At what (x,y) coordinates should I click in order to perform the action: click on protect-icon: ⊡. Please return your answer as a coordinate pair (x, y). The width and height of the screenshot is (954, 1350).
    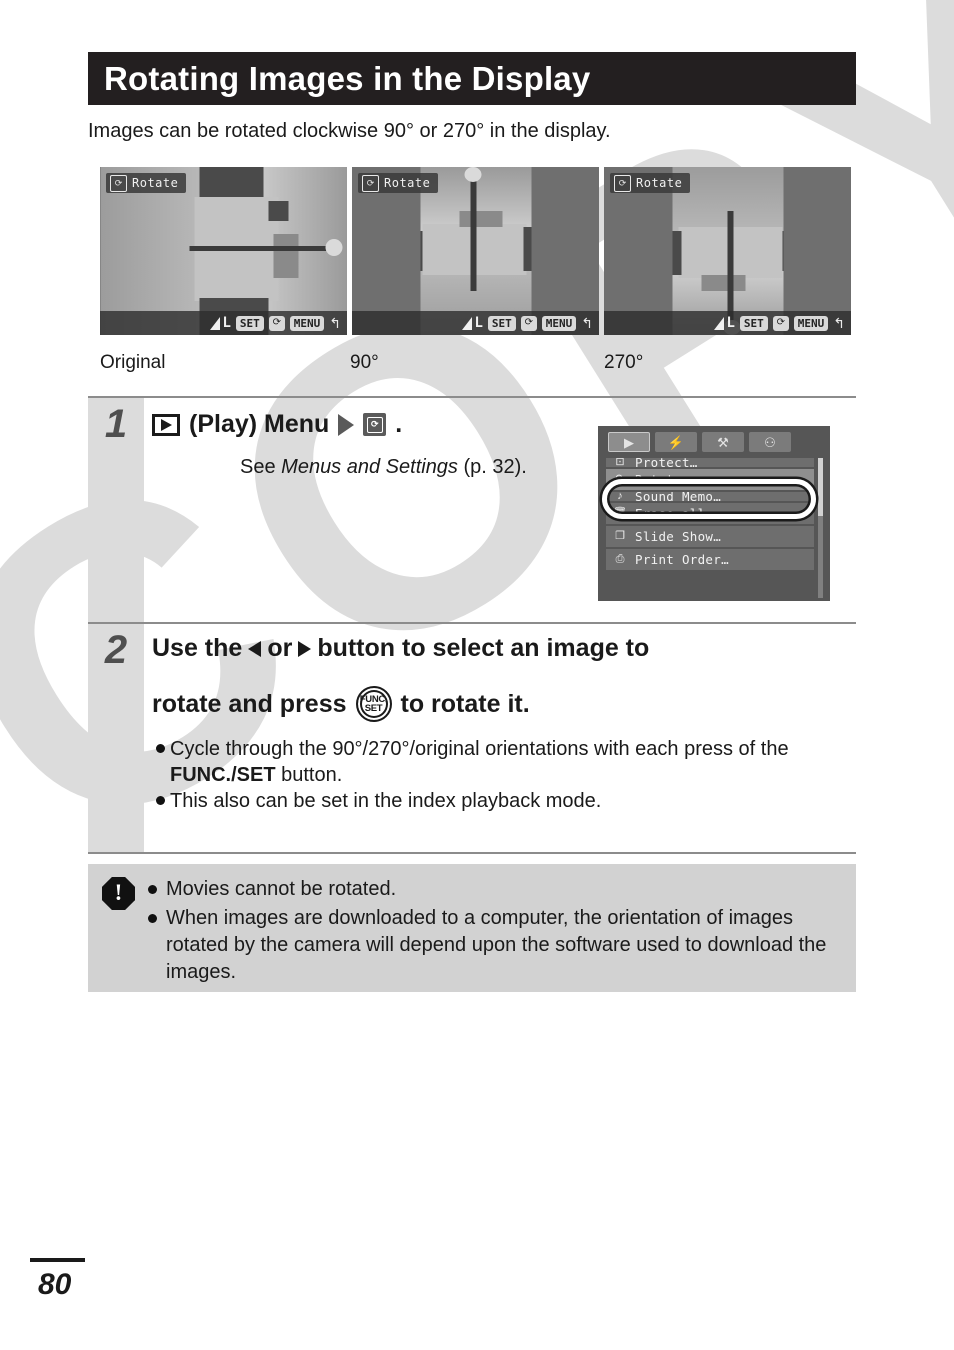
    Looking at the image, I should click on (620, 462).